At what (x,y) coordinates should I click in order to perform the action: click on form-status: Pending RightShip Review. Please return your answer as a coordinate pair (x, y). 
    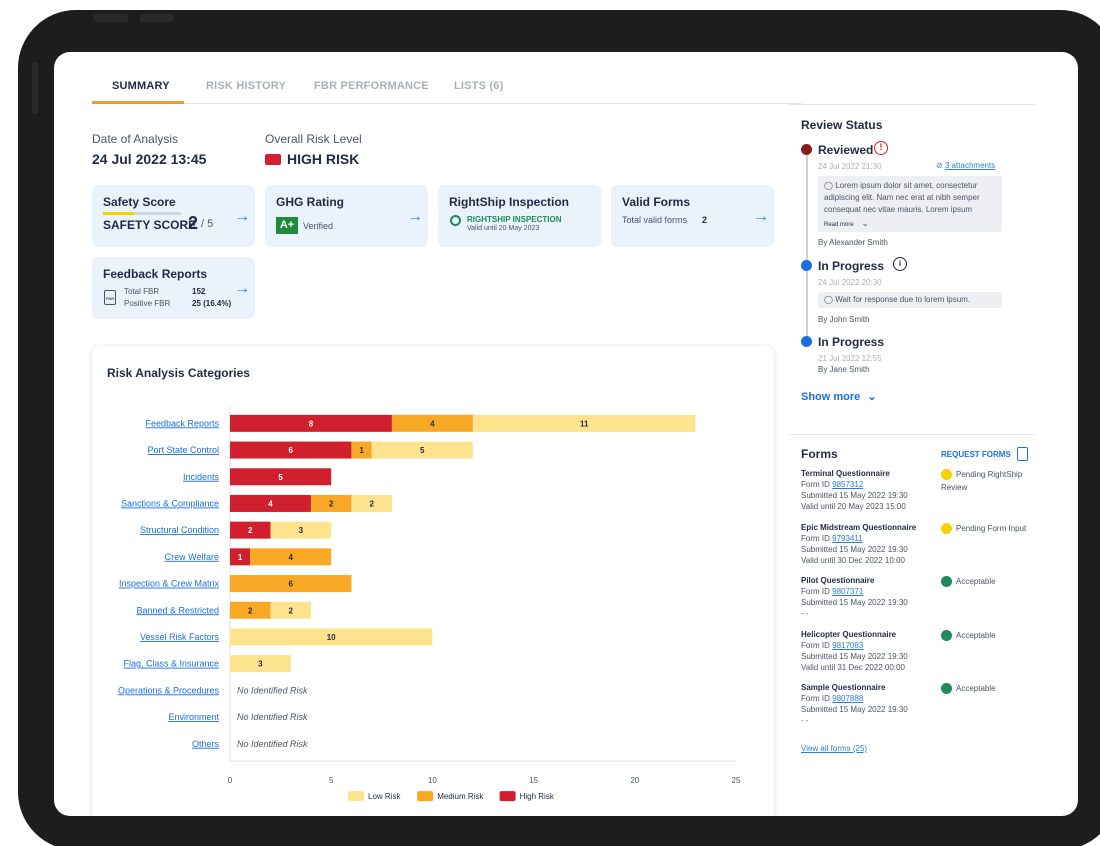
    Looking at the image, I should click on (985, 481).